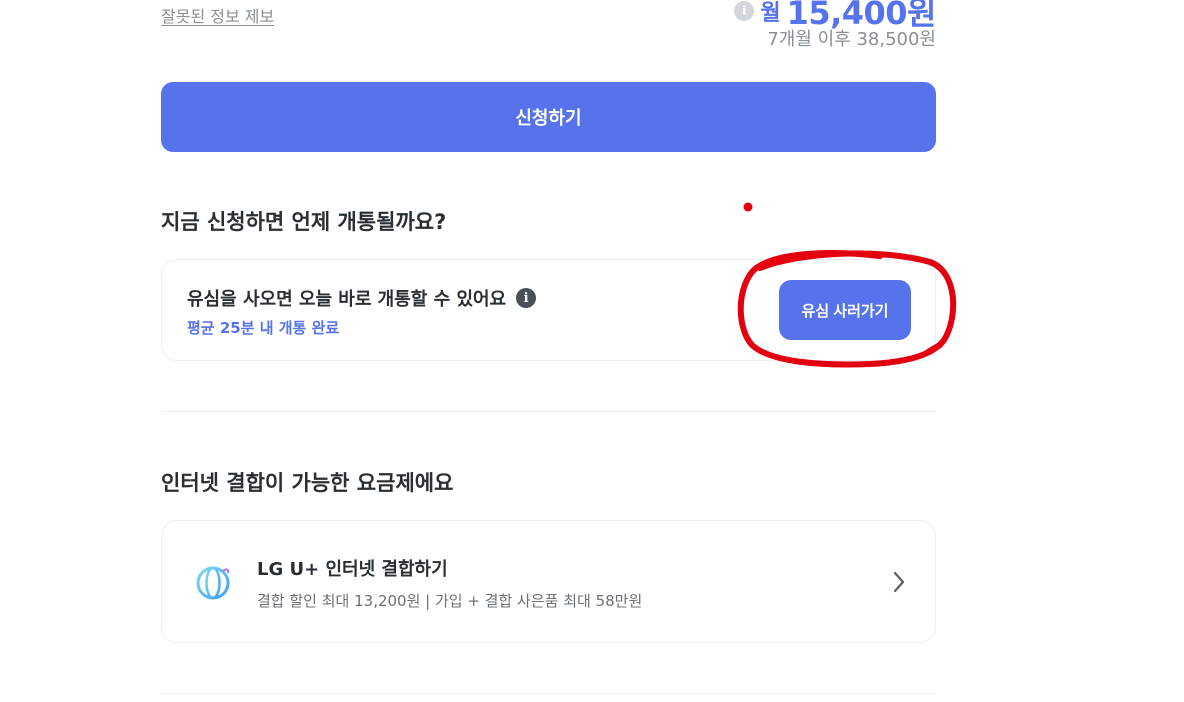 The height and width of the screenshot is (702, 1184). What do you see at coordinates (899, 582) in the screenshot?
I see `chevron-right-icon` at bounding box center [899, 582].